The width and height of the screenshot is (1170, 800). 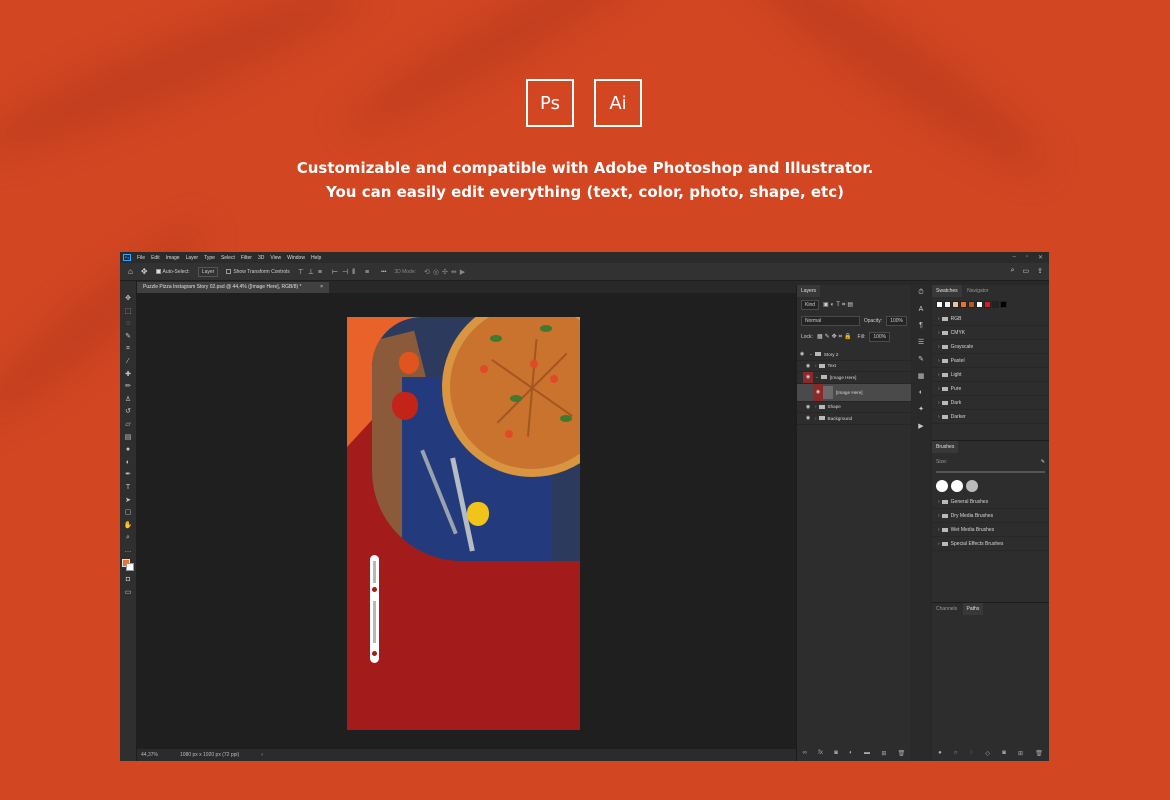 I want to click on brush-group: › Wet Media Brushes, so click(x=990, y=530).